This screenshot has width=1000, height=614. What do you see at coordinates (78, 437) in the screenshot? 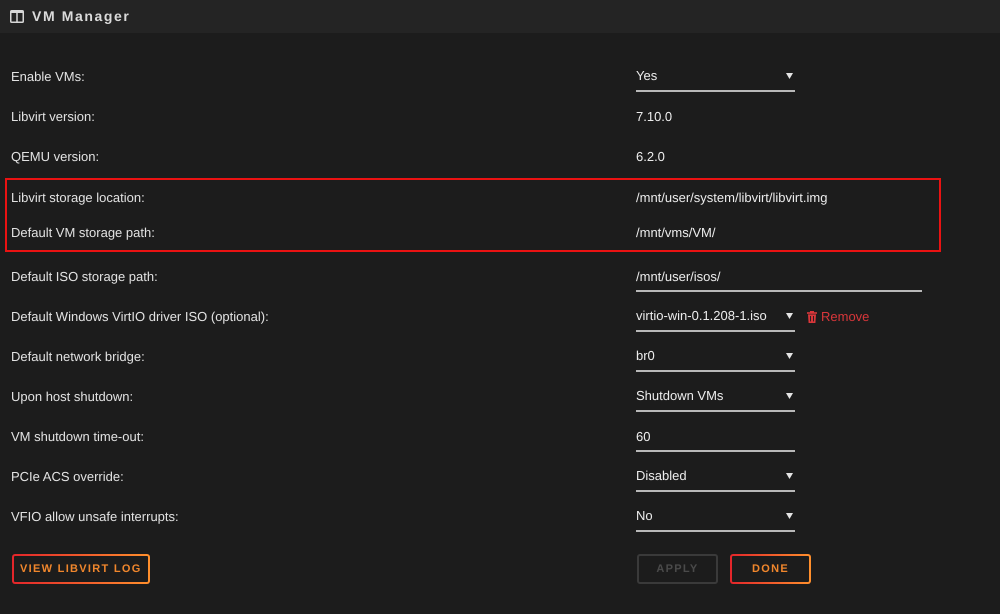
I see `setting-label: VM shutdown time-out:` at bounding box center [78, 437].